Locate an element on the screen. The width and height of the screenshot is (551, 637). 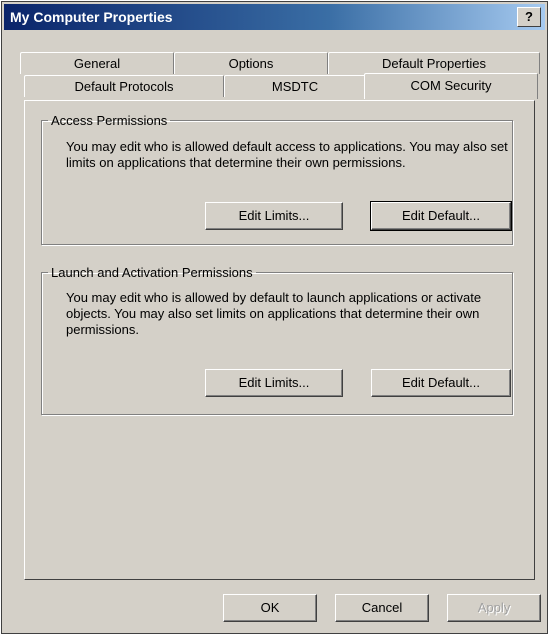
tab-general: General is located at coordinates (97, 63).